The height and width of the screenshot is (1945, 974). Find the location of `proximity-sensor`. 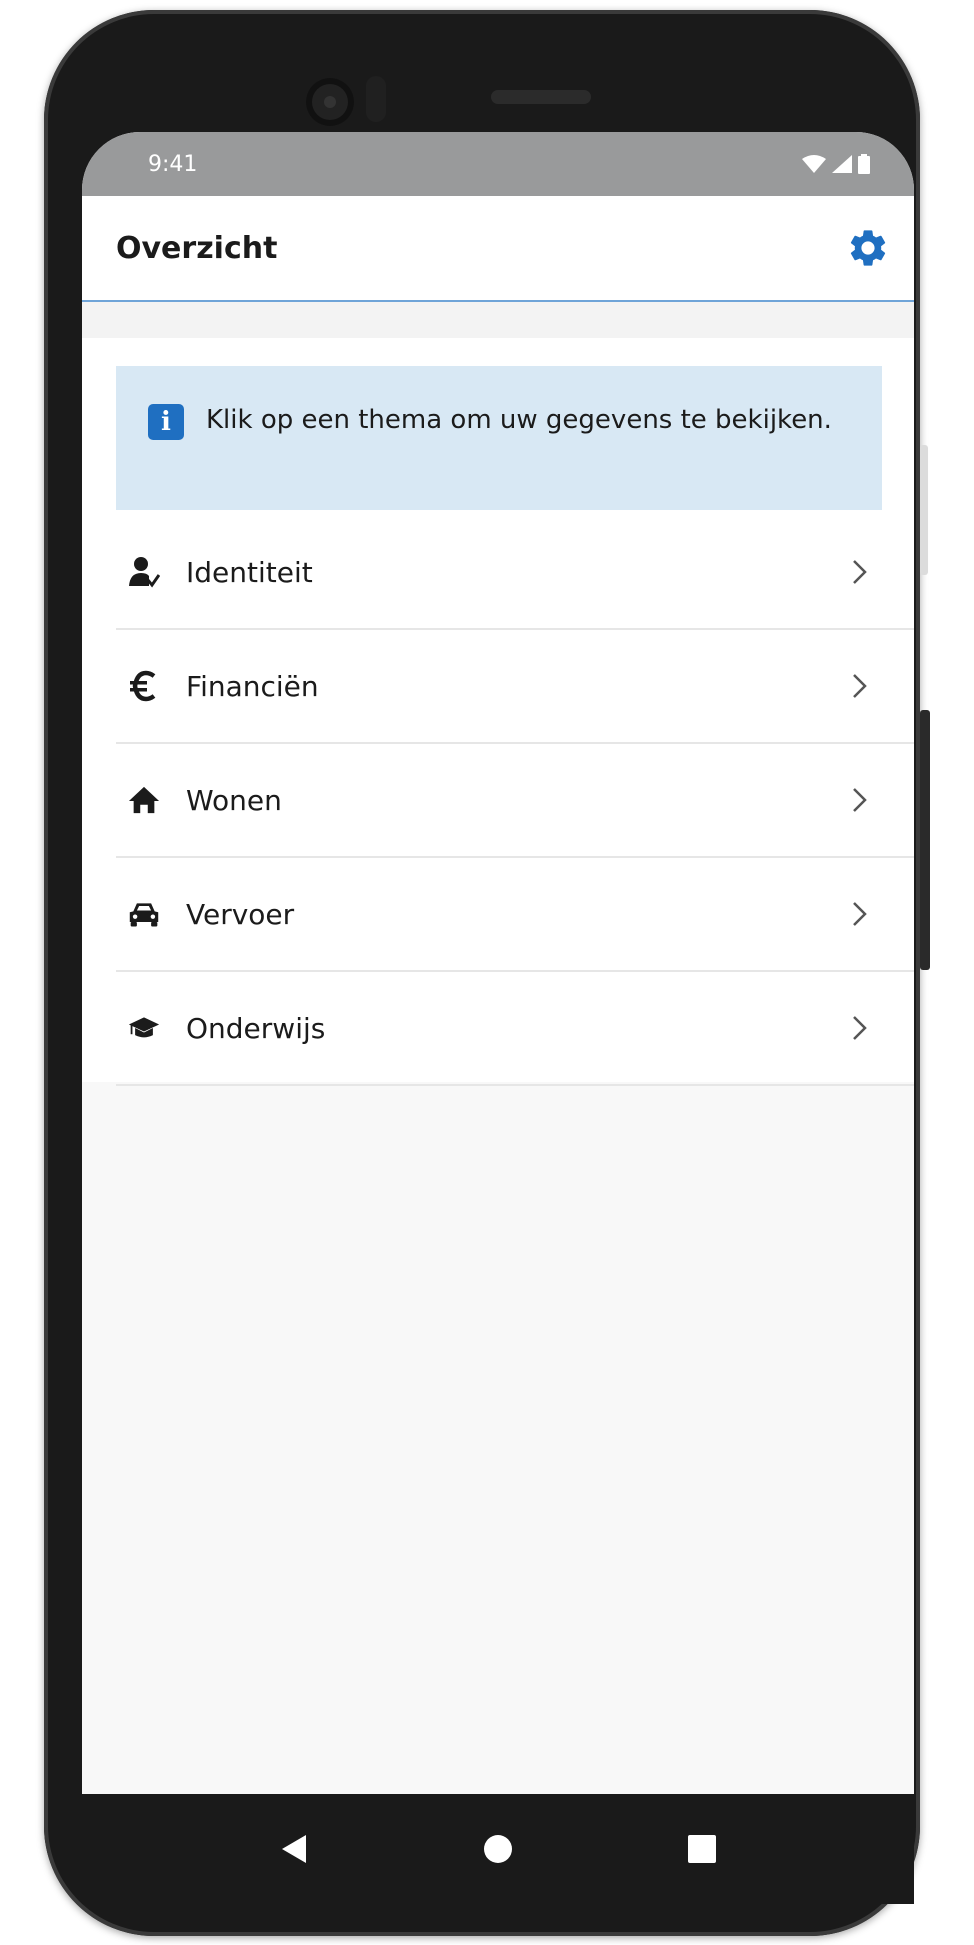

proximity-sensor is located at coordinates (376, 99).